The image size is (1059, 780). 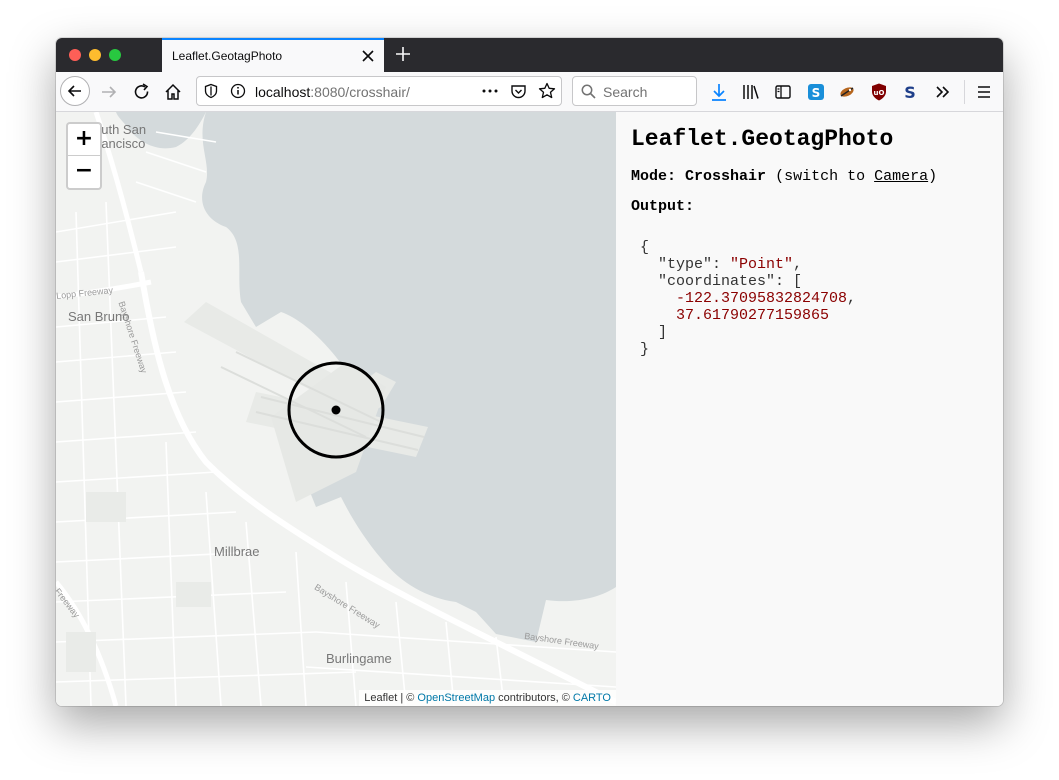 I want to click on output-label: Output:, so click(x=663, y=206).